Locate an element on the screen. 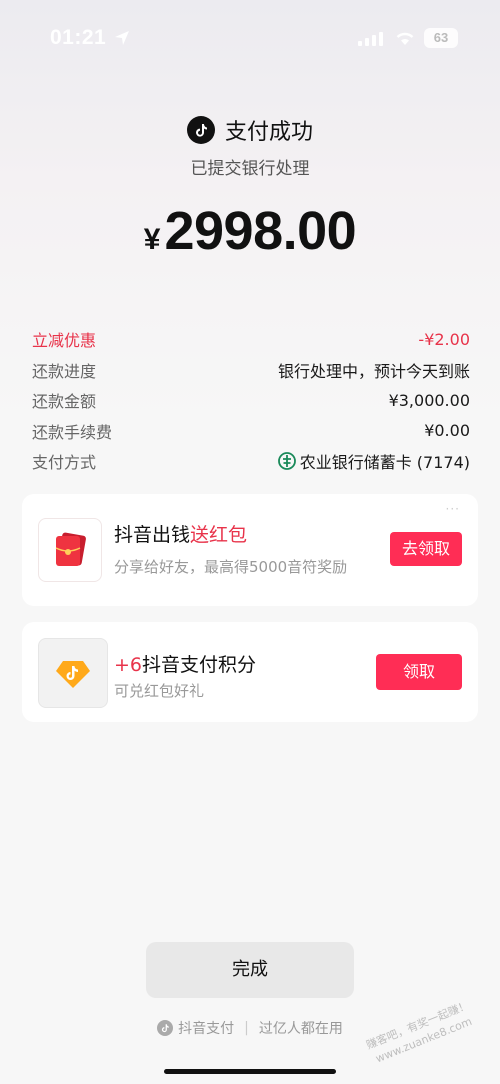 The height and width of the screenshot is (1084, 500). promo-title-highlight: 送红包 is located at coordinates (219, 535).